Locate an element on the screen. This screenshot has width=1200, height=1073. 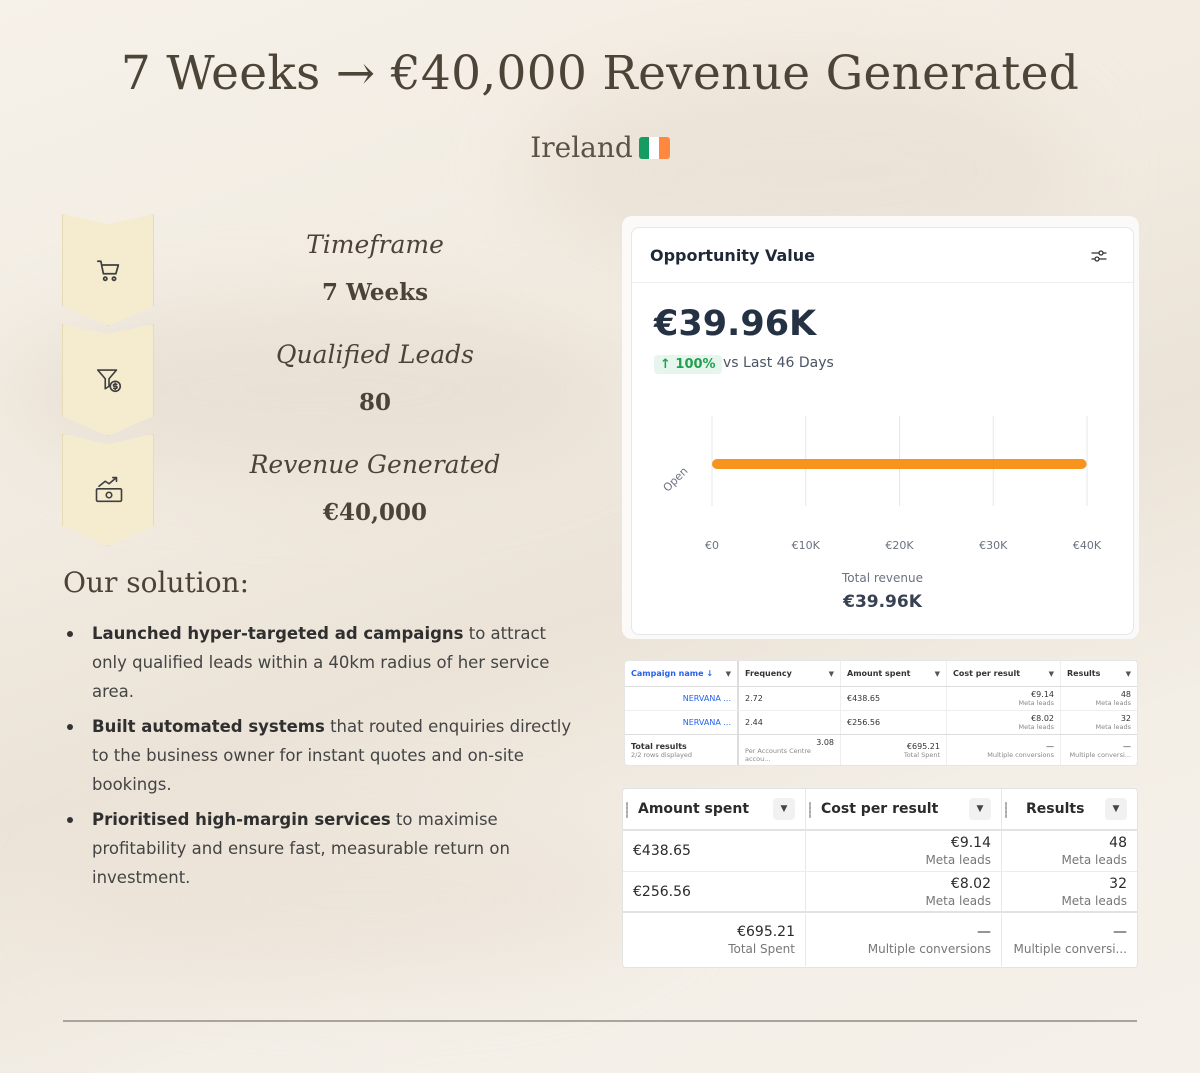
total-revenue-value: €39.96K is located at coordinates (882, 602).